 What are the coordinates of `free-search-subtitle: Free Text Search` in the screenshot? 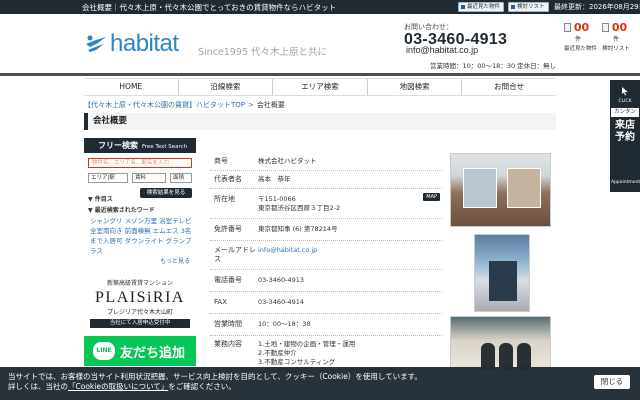 It's located at (165, 147).